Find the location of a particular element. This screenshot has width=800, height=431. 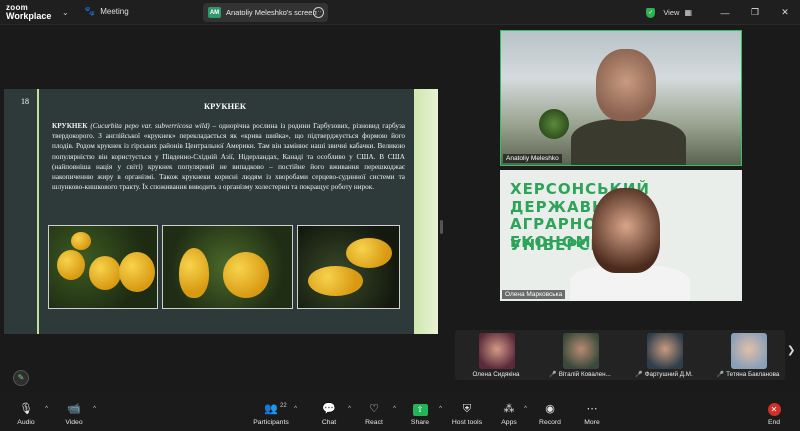

video-off-icon: 📹 is located at coordinates (74, 409).